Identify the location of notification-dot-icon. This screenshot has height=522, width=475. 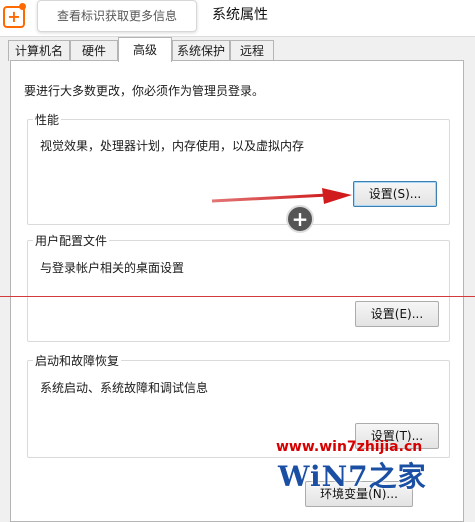
(22, 6).